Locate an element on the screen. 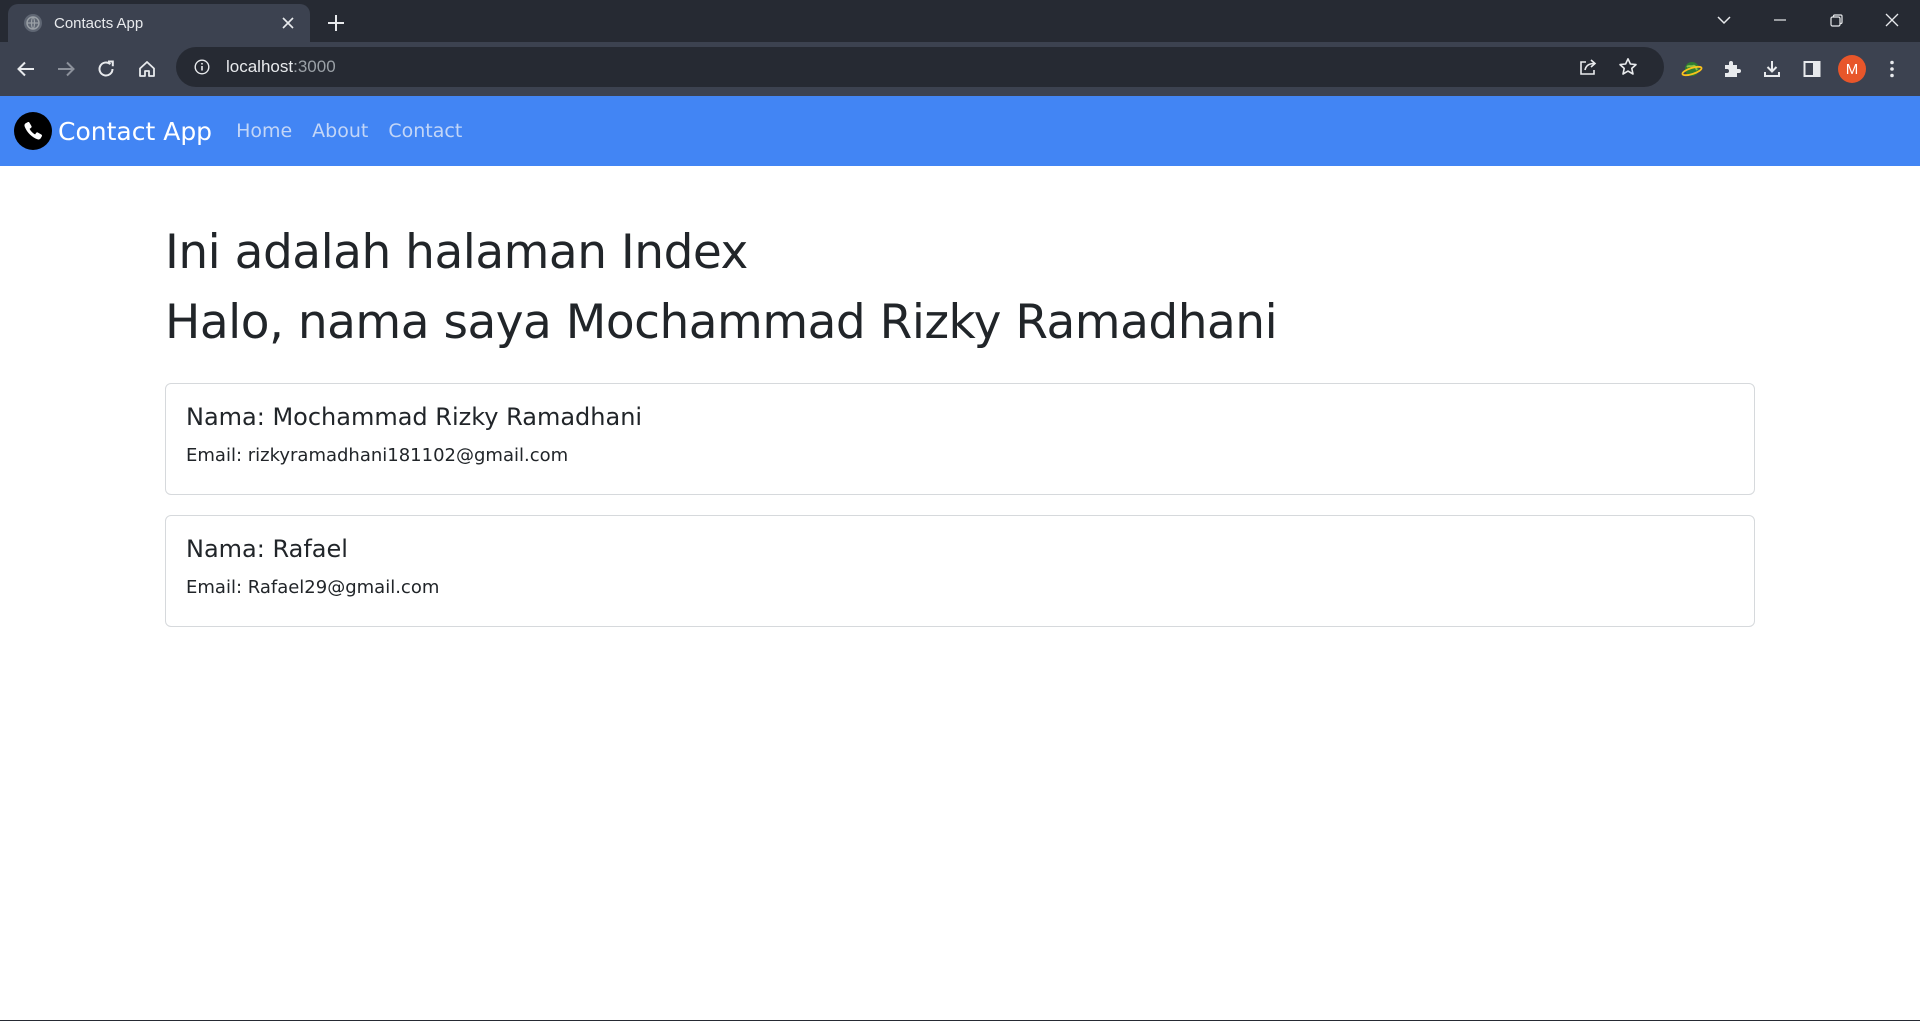 The image size is (1920, 1021). nav-link-contact: Contact is located at coordinates (425, 131).